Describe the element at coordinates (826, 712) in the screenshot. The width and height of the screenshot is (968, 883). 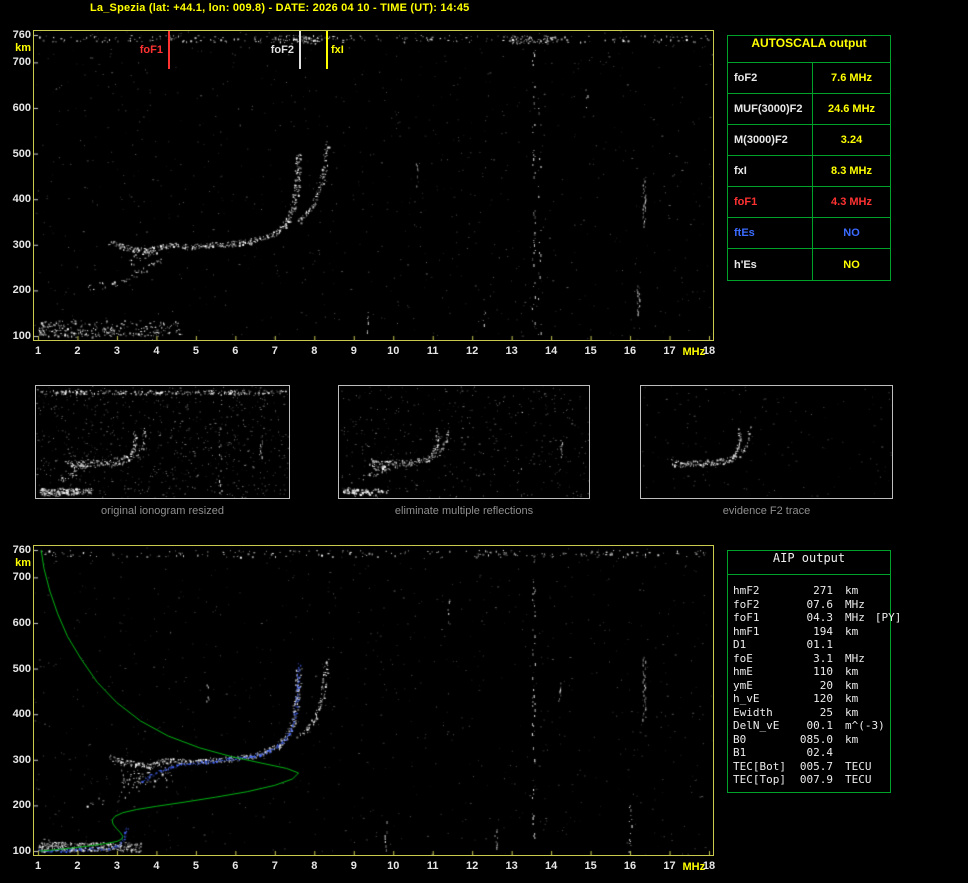
I see `aip-param-value: 25` at that location.